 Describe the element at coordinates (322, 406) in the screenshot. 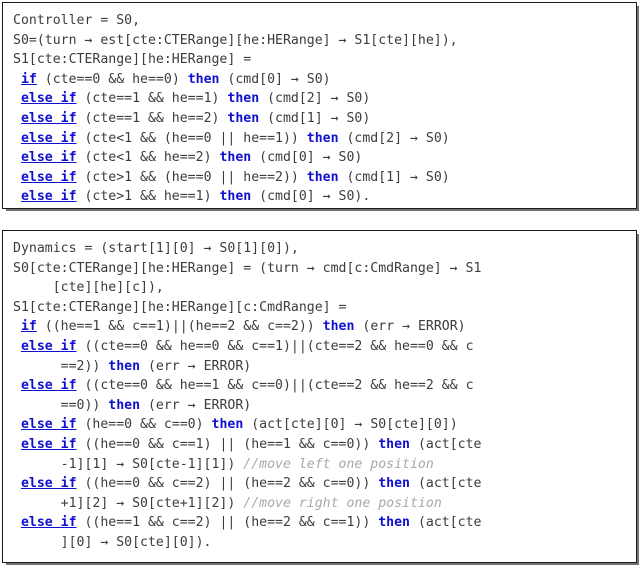

I see `code-line: ==0)) then (err → ERROR)` at that location.